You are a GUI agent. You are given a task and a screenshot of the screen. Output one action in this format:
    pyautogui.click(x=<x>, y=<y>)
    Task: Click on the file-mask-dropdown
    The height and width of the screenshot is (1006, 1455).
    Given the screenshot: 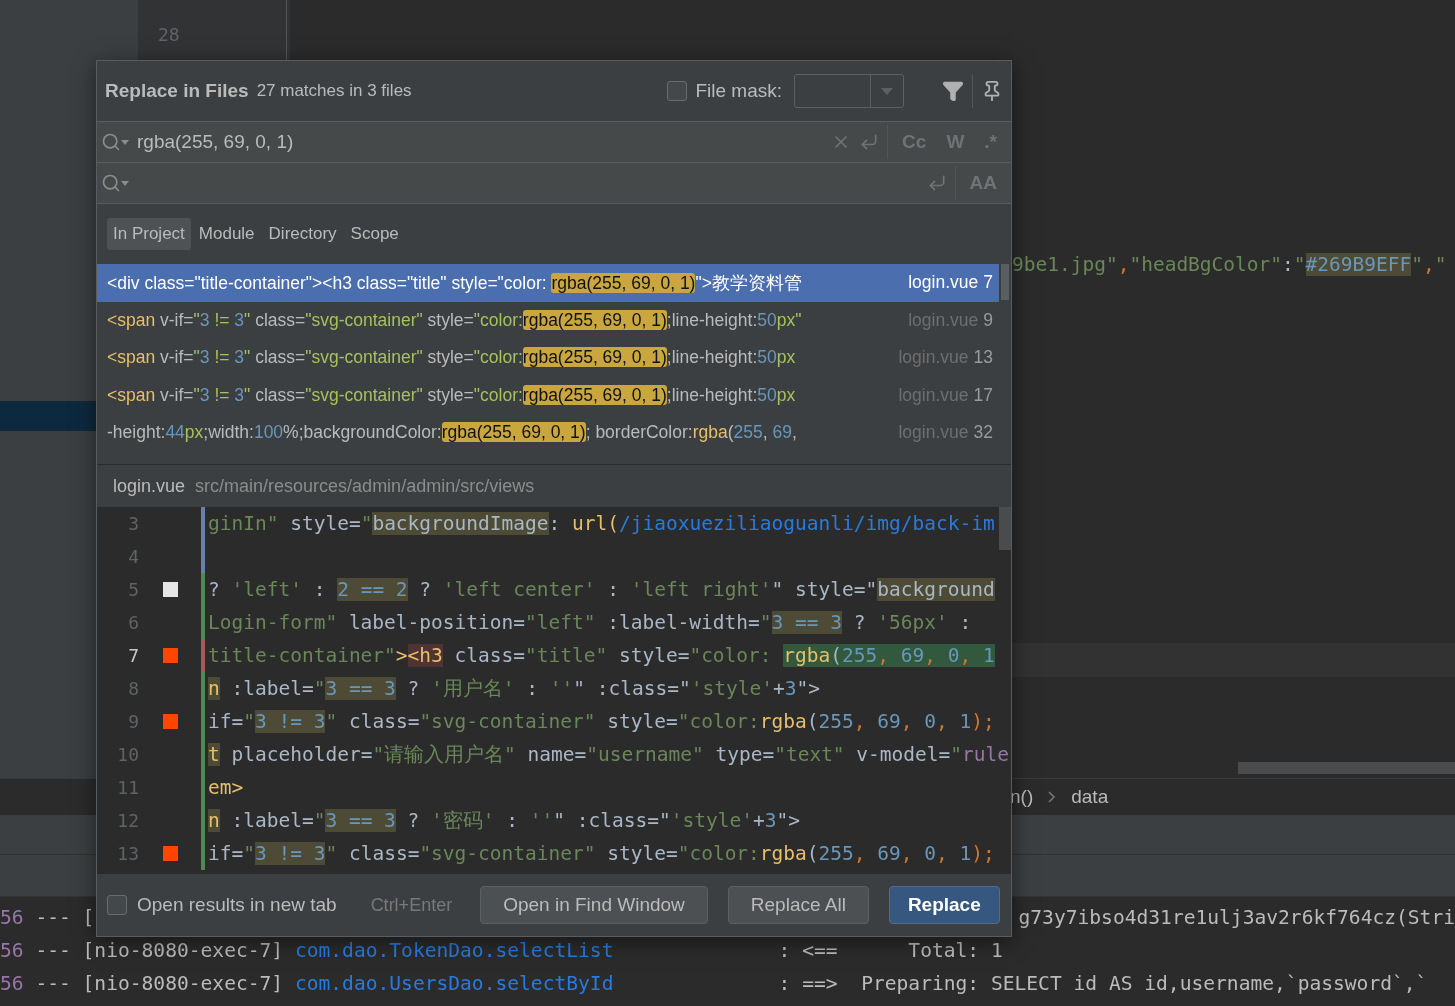 What is the action you would take?
    pyautogui.click(x=849, y=91)
    